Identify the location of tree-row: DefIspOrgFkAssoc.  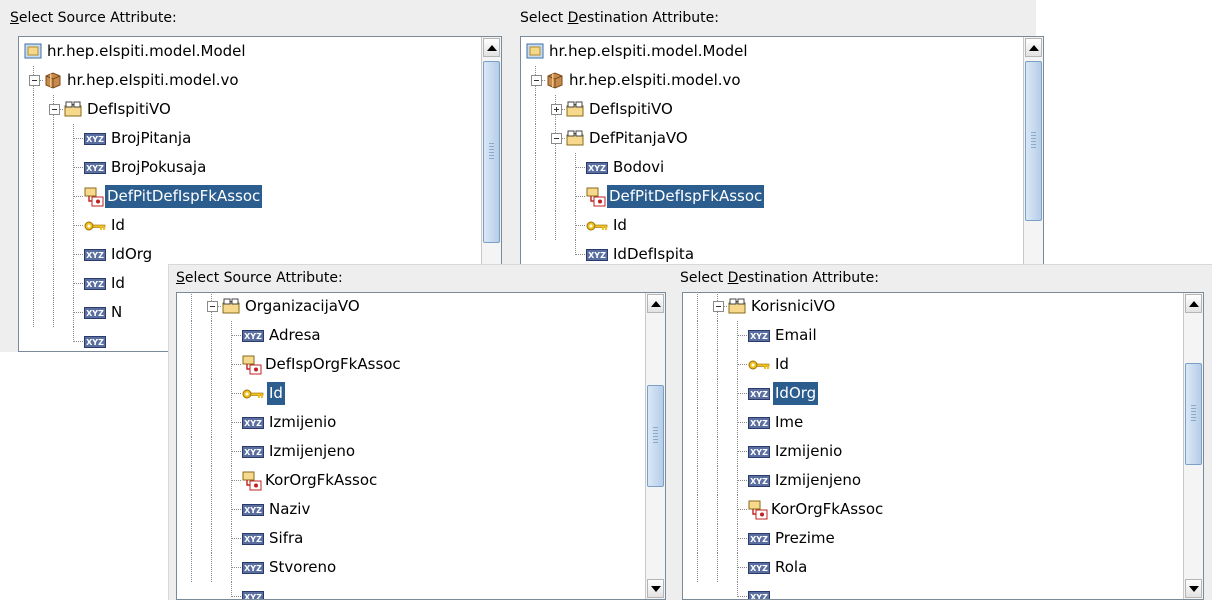
(411, 364).